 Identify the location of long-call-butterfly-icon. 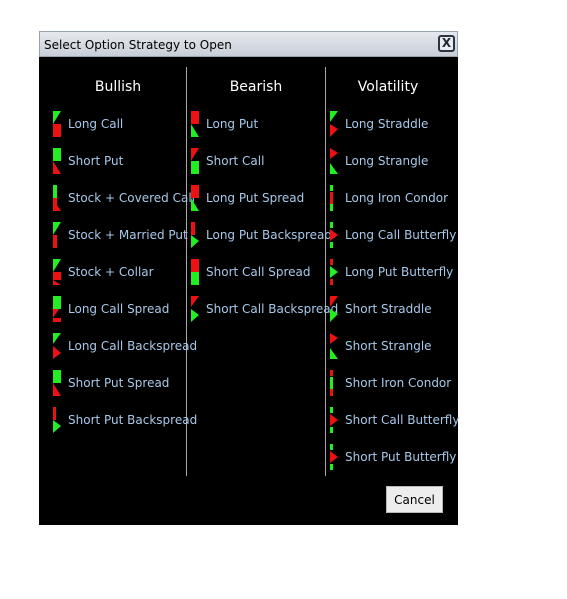
(334, 235).